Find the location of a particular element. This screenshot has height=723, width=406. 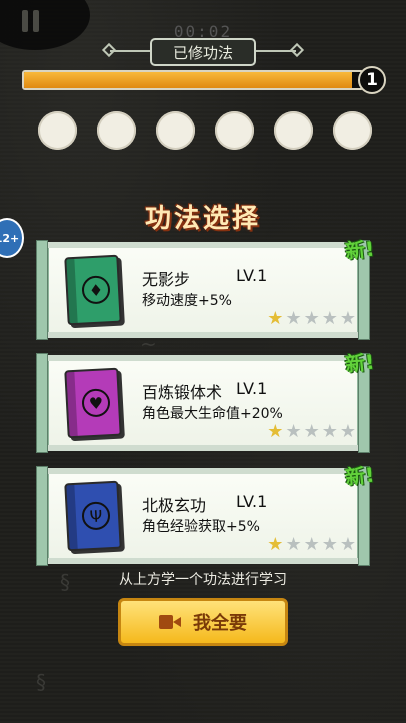

selection-hint: 从上方学一个功法进行学习 is located at coordinates (203, 580).